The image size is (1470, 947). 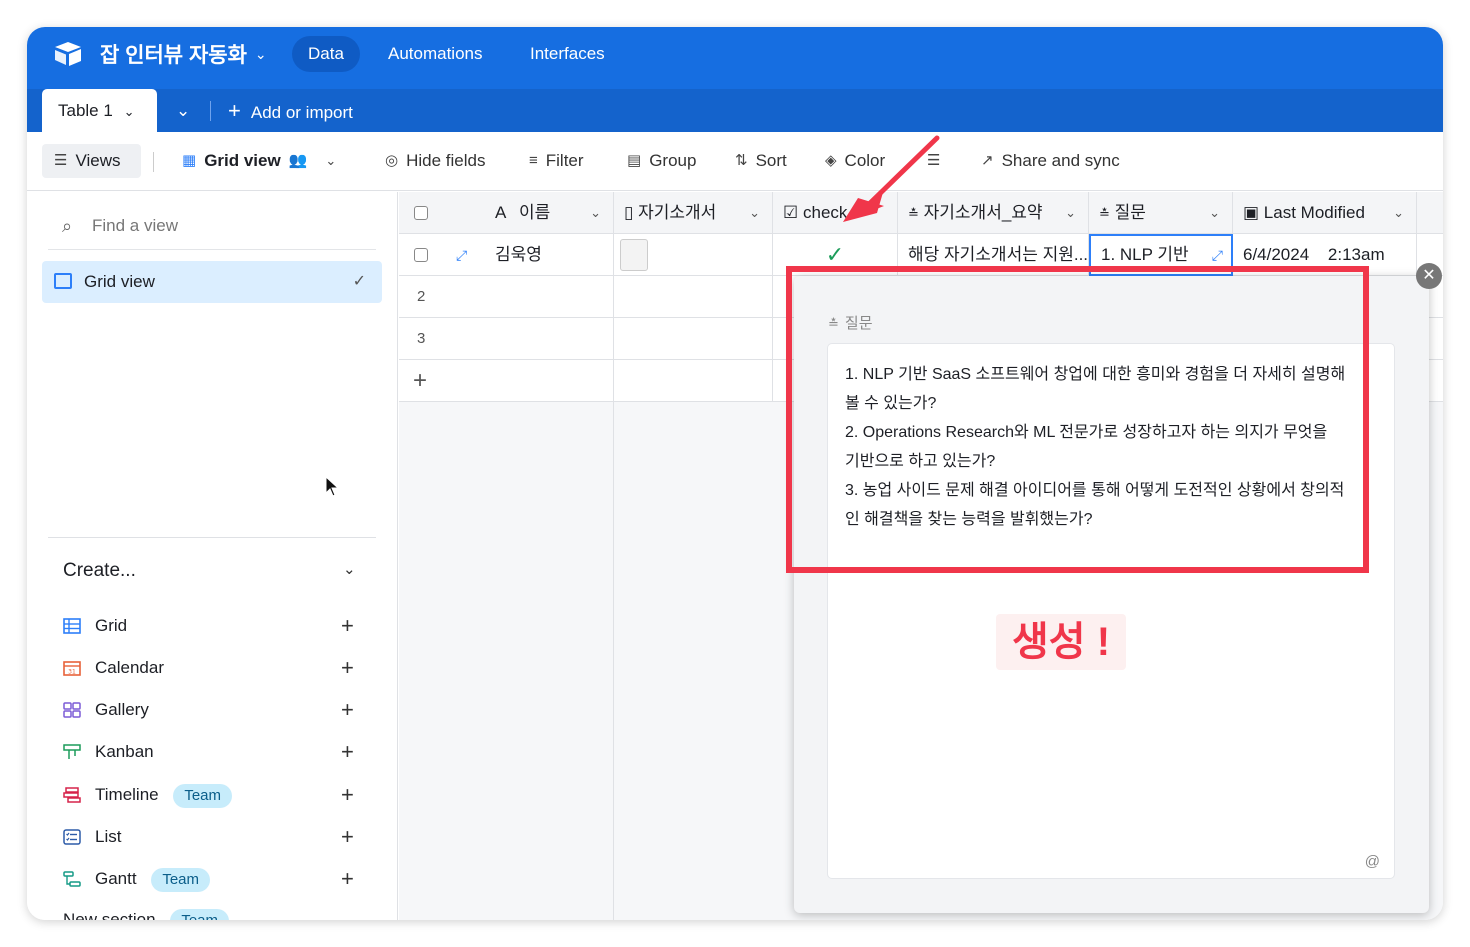 I want to click on base-title: 잡 인터뷰 자동화 ⌄, so click(x=183, y=54).